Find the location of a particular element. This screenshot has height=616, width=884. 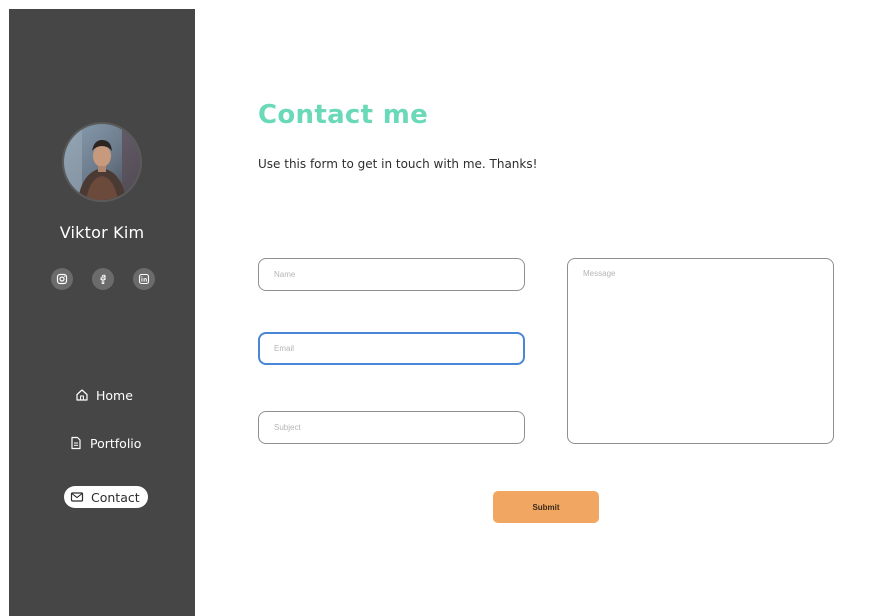

avatar is located at coordinates (102, 162).